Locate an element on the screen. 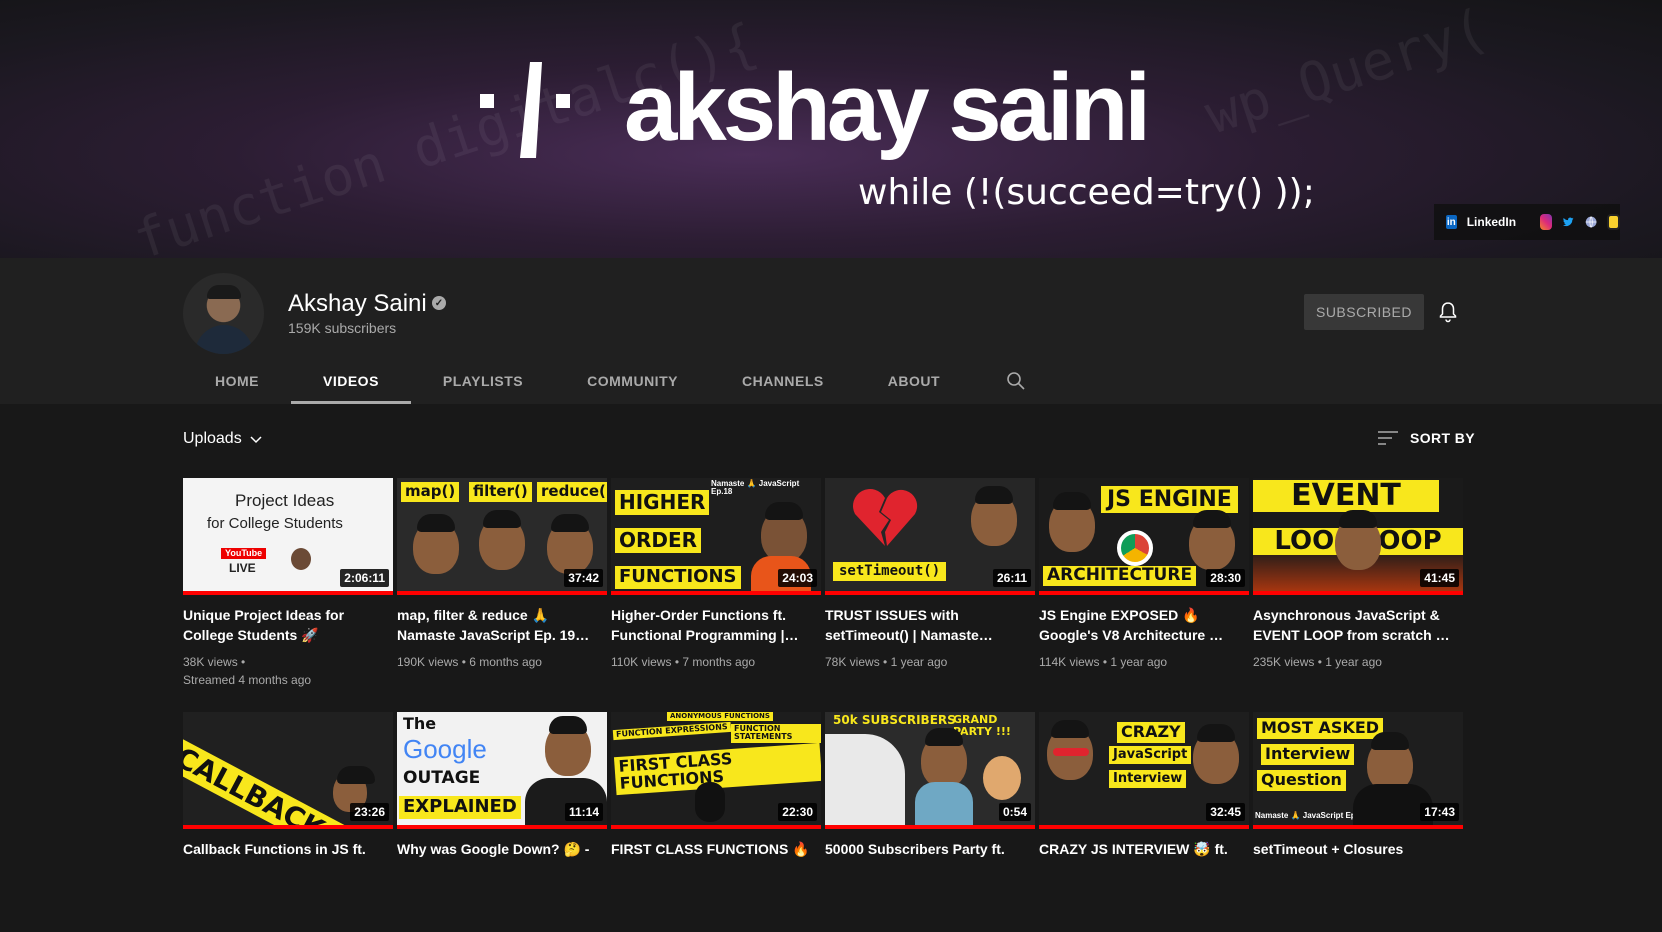 This screenshot has height=932, width=1662. sort-by-button: SORT BY is located at coordinates (1426, 438).